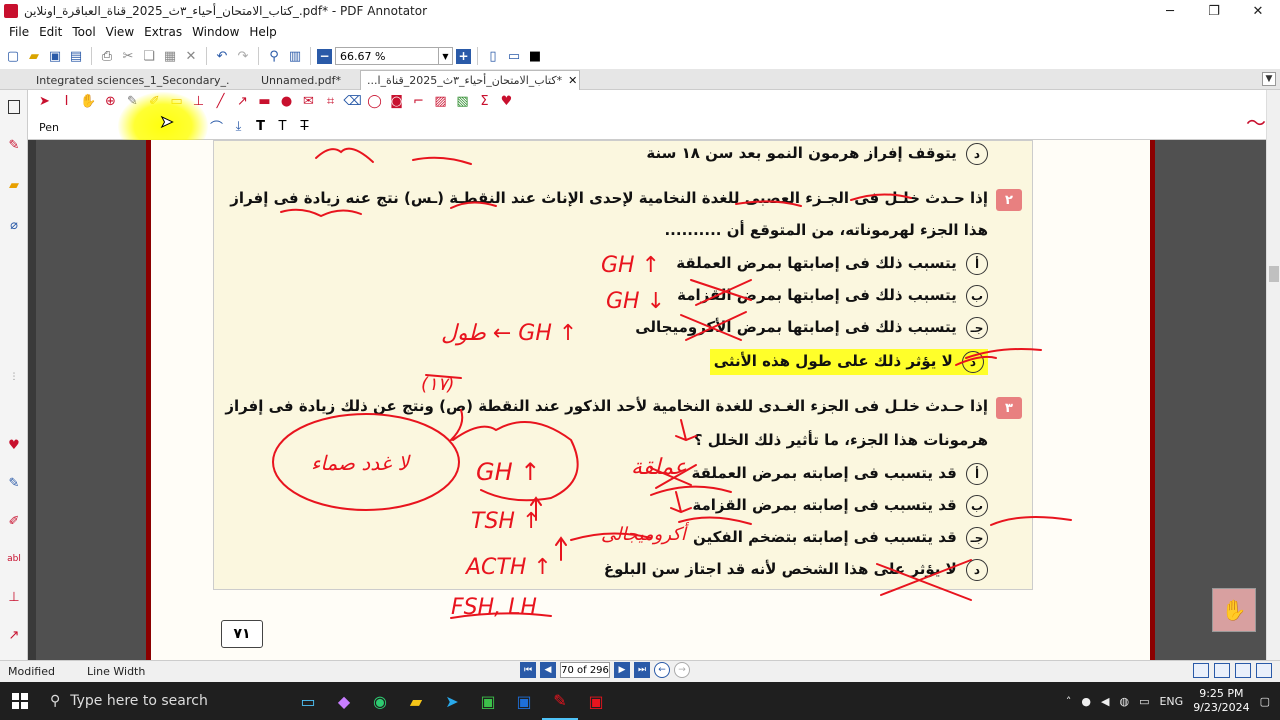 The height and width of the screenshot is (720, 1280). I want to click on text-strike-t-icon: T, so click(304, 126).